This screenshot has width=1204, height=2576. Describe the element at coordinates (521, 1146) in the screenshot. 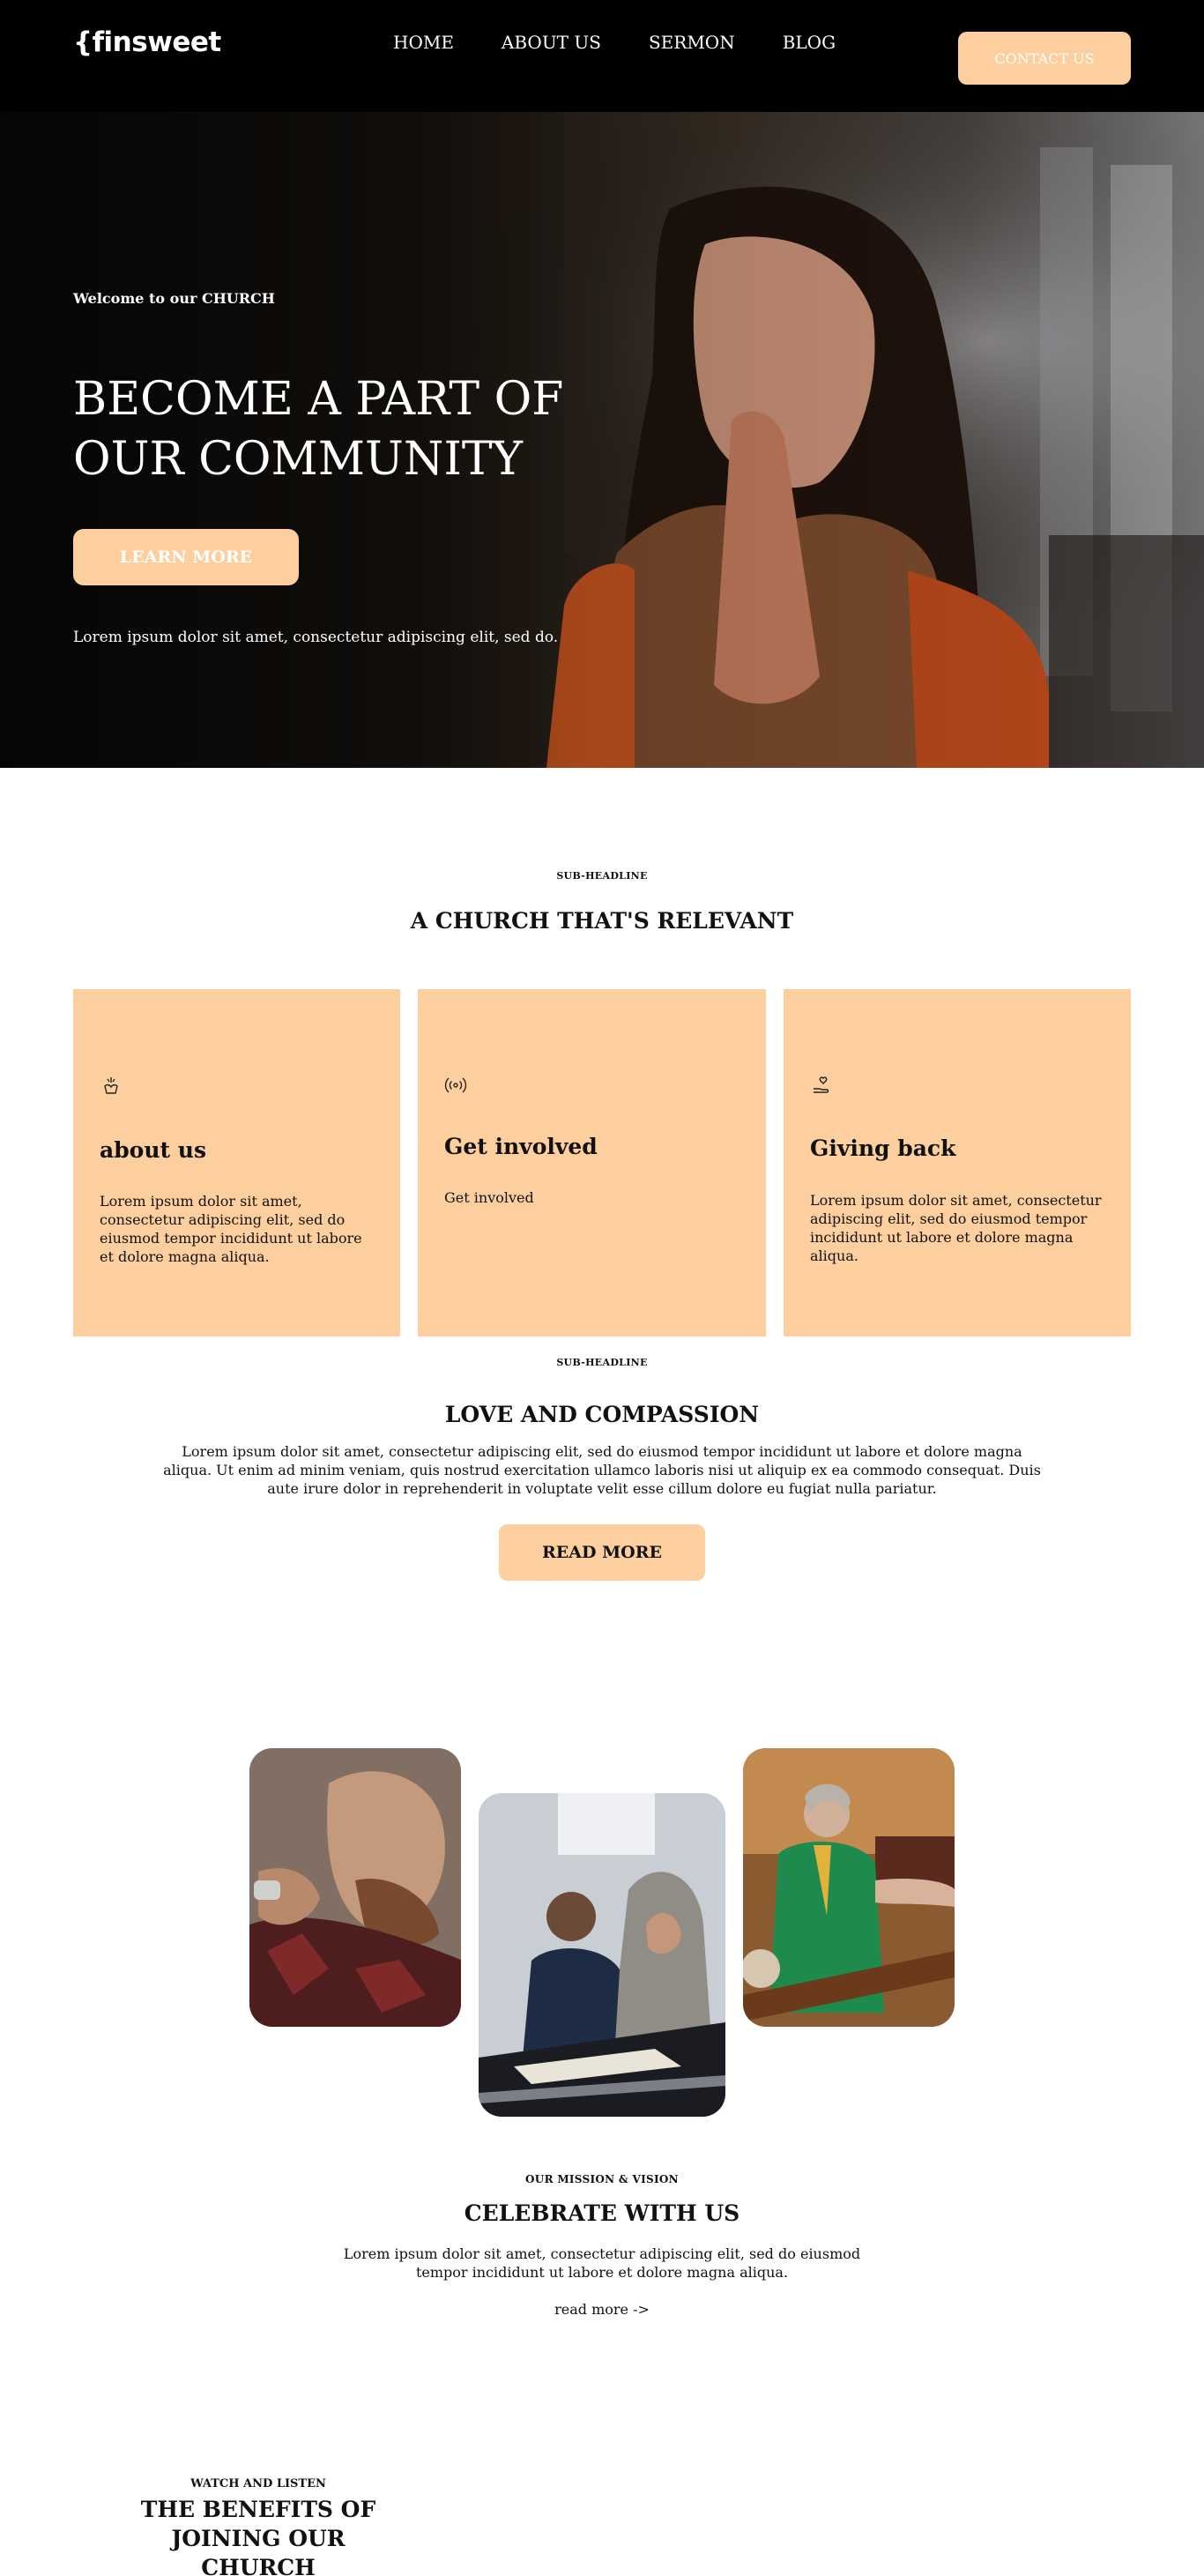

I see `card-title: Get involved` at that location.